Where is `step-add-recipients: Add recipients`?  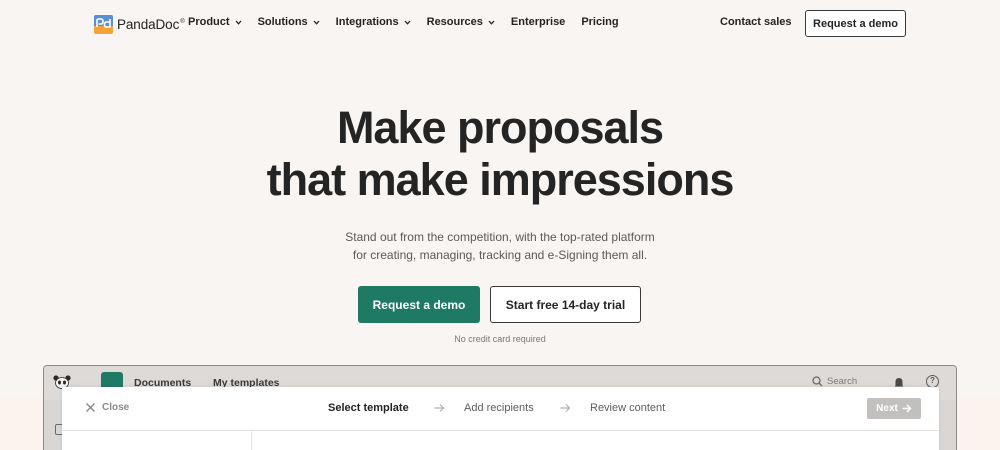
step-add-recipients: Add recipients is located at coordinates (499, 408).